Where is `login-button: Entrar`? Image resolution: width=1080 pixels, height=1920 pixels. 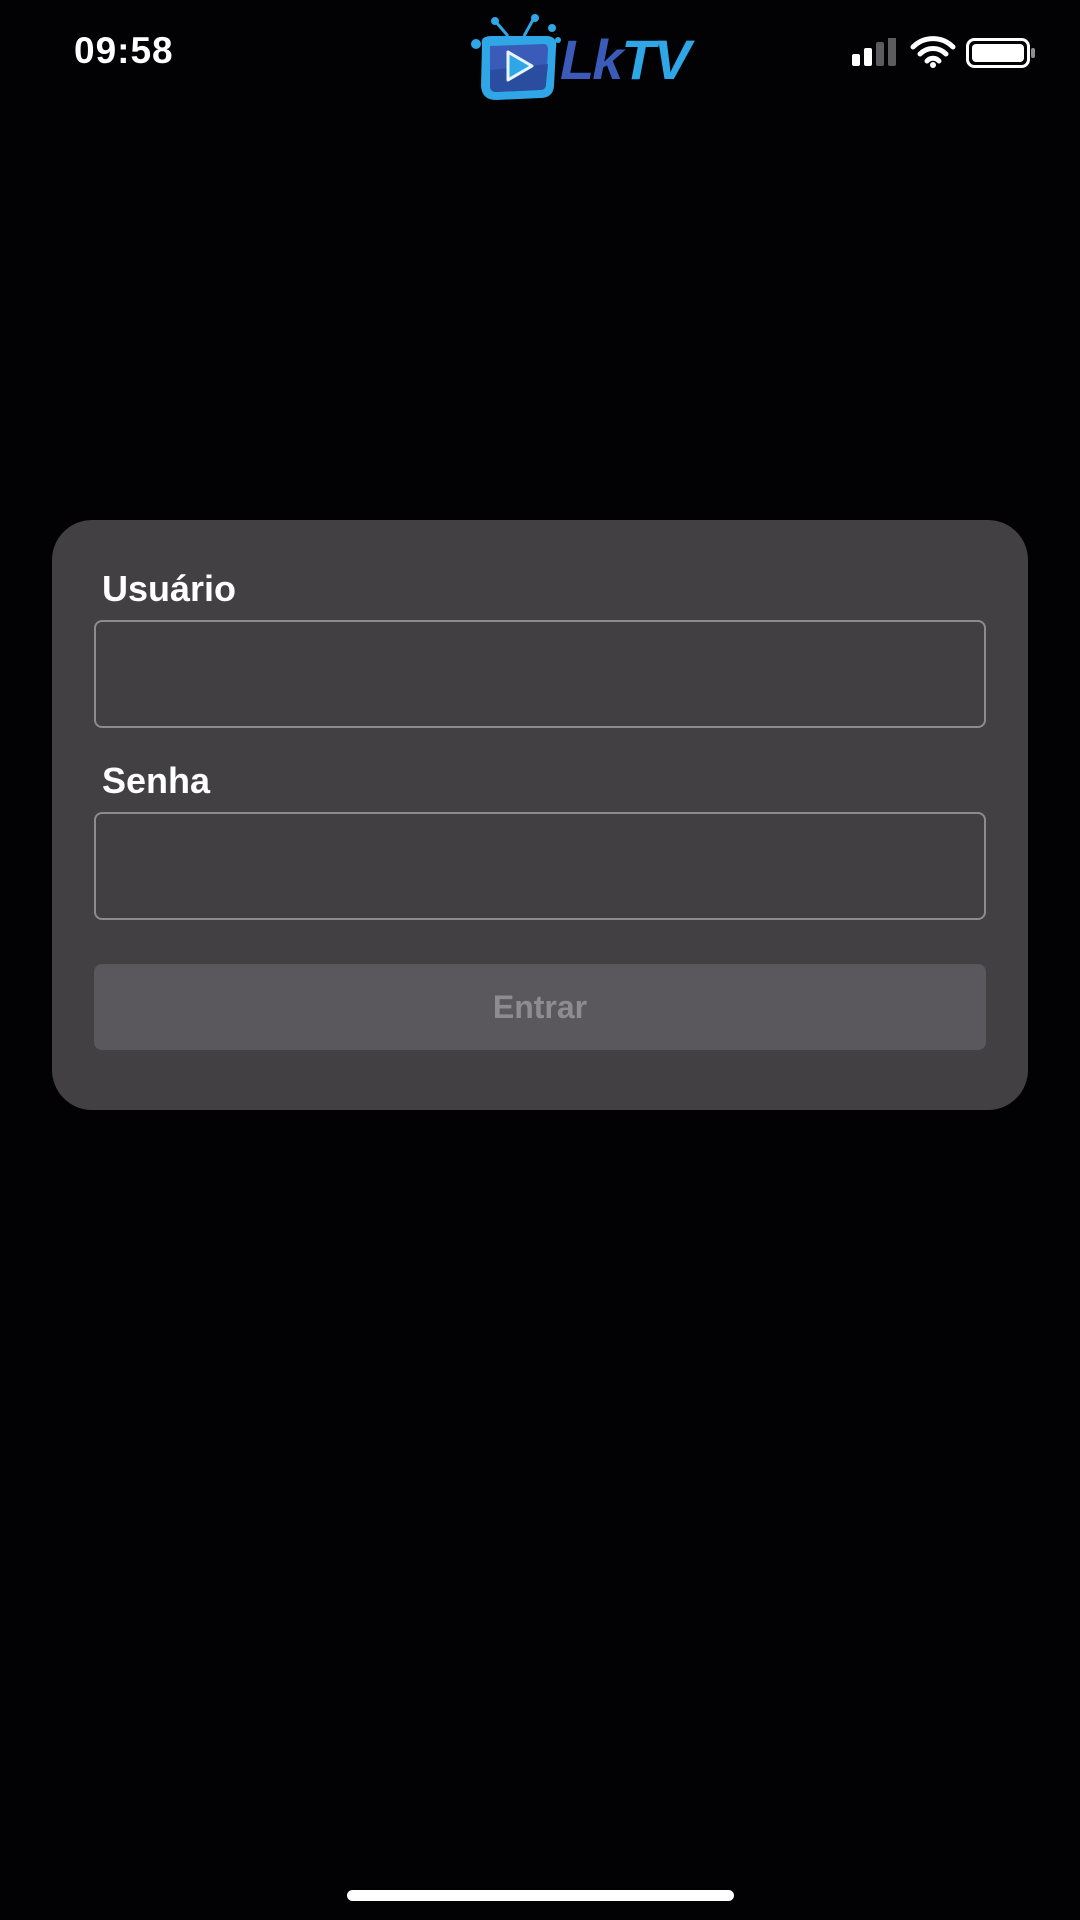 login-button: Entrar is located at coordinates (540, 1007).